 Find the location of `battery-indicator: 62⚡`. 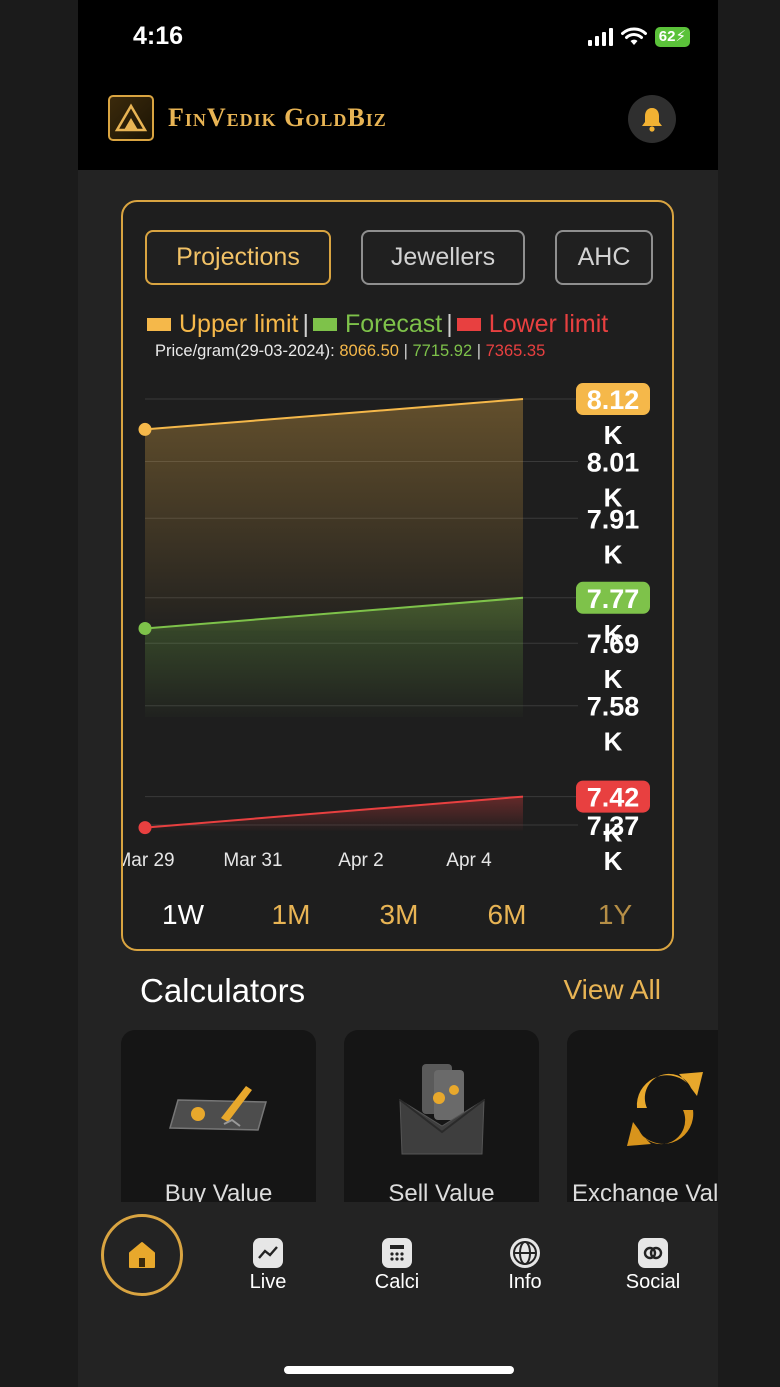

battery-indicator: 62⚡ is located at coordinates (672, 37).